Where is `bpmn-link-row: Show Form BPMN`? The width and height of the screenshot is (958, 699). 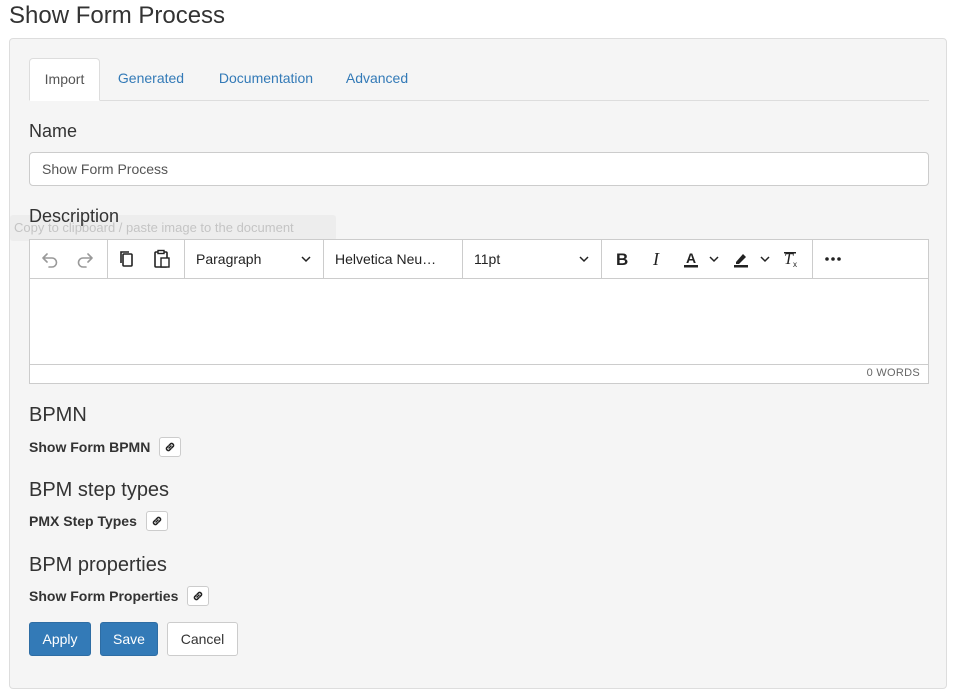 bpmn-link-row: Show Form BPMN is located at coordinates (105, 447).